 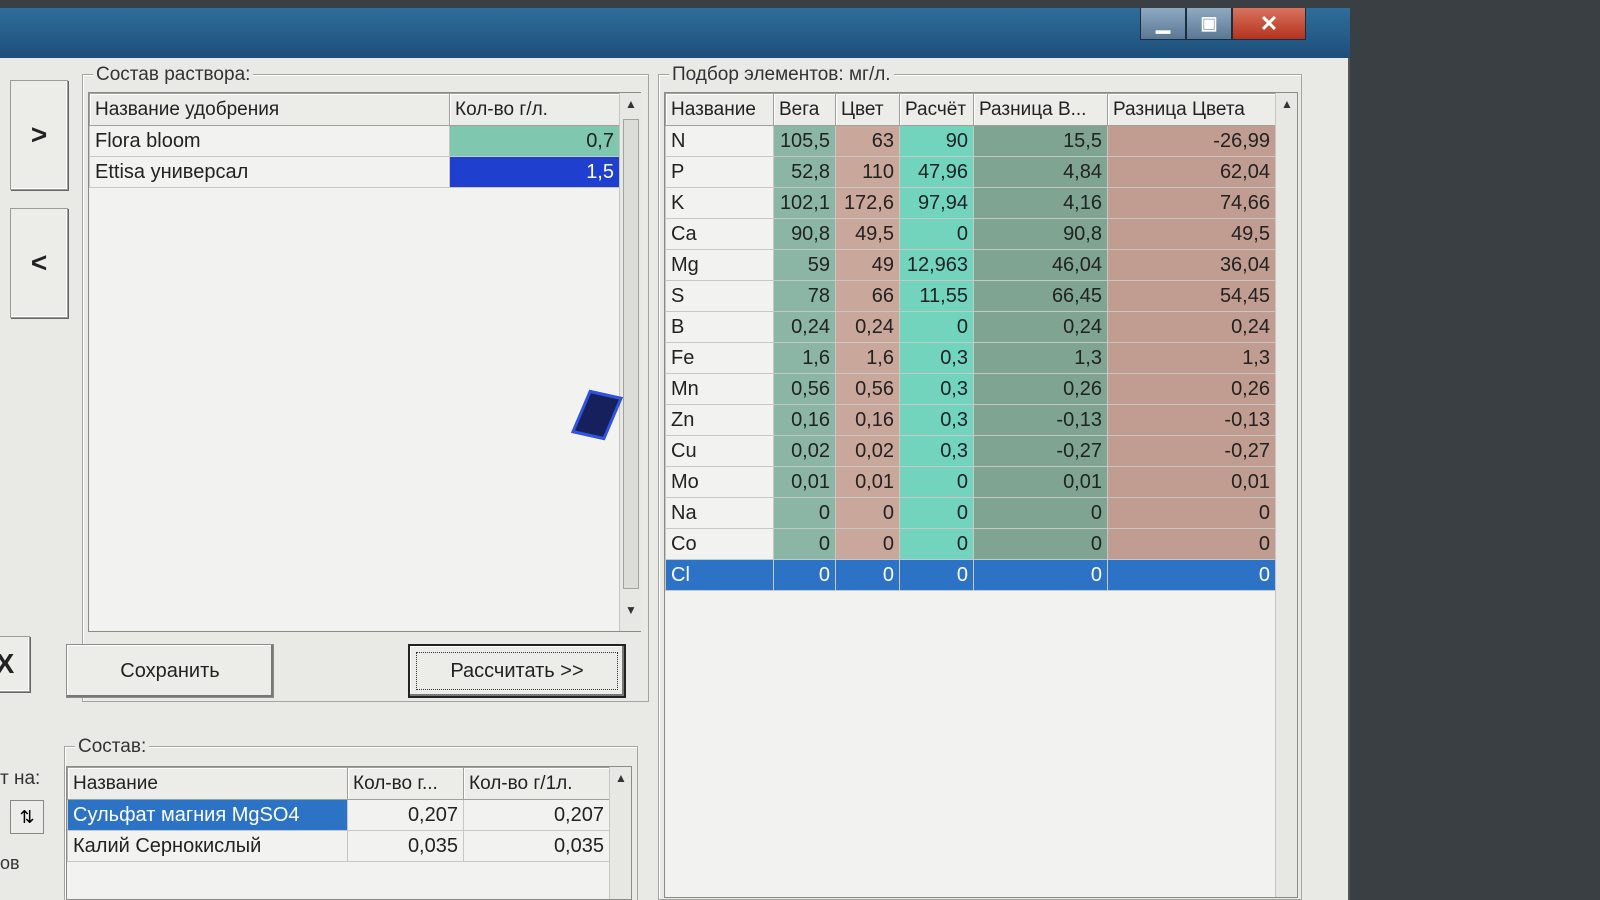 I want to click on table-row: N 105,5 63 90 15,5 -26,99, so click(x=970, y=141).